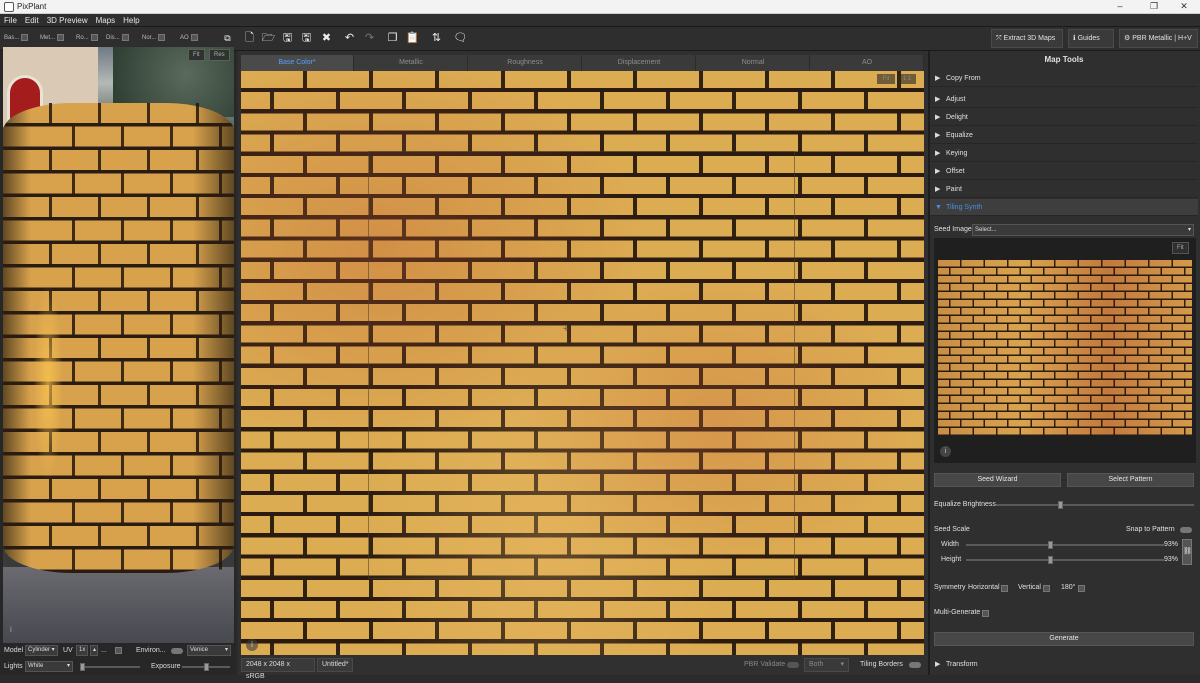 The width and height of the screenshot is (1200, 683). What do you see at coordinates (1065, 545) in the screenshot?
I see `width-slider` at bounding box center [1065, 545].